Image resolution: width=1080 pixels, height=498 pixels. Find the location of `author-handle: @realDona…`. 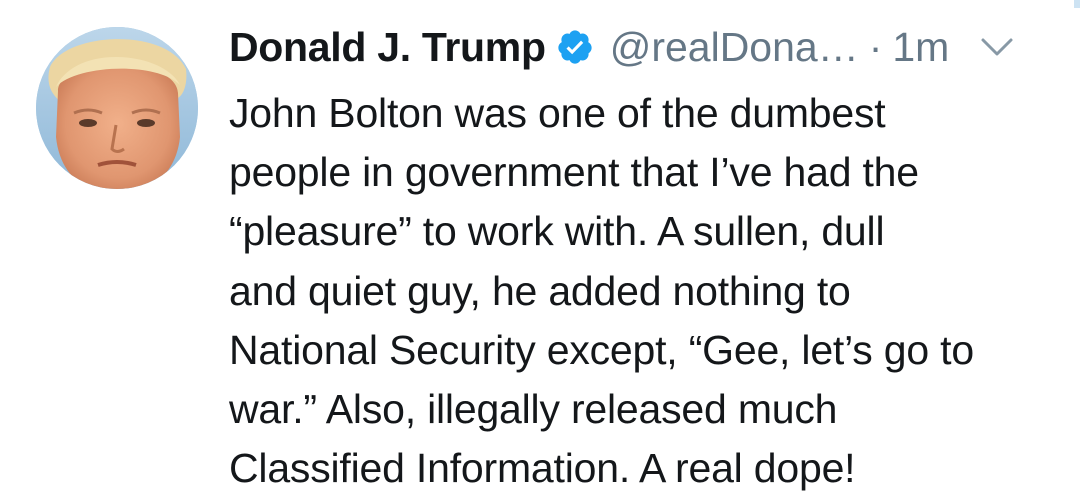

author-handle: @realDona… is located at coordinates (734, 47).